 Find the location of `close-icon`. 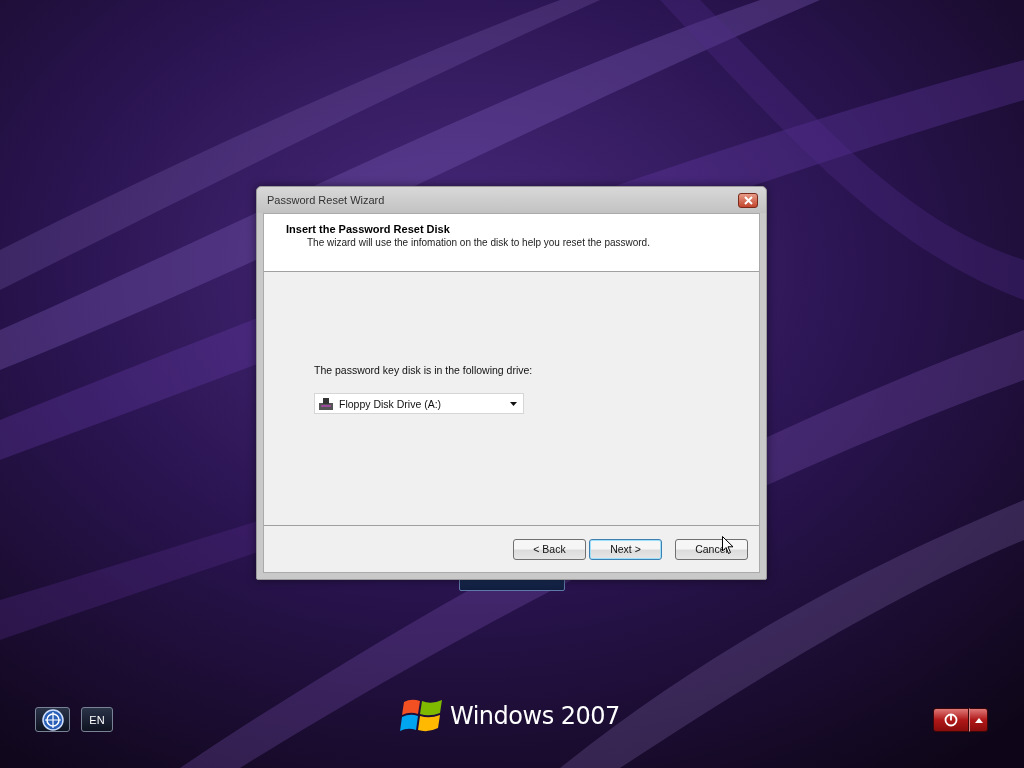

close-icon is located at coordinates (748, 200).